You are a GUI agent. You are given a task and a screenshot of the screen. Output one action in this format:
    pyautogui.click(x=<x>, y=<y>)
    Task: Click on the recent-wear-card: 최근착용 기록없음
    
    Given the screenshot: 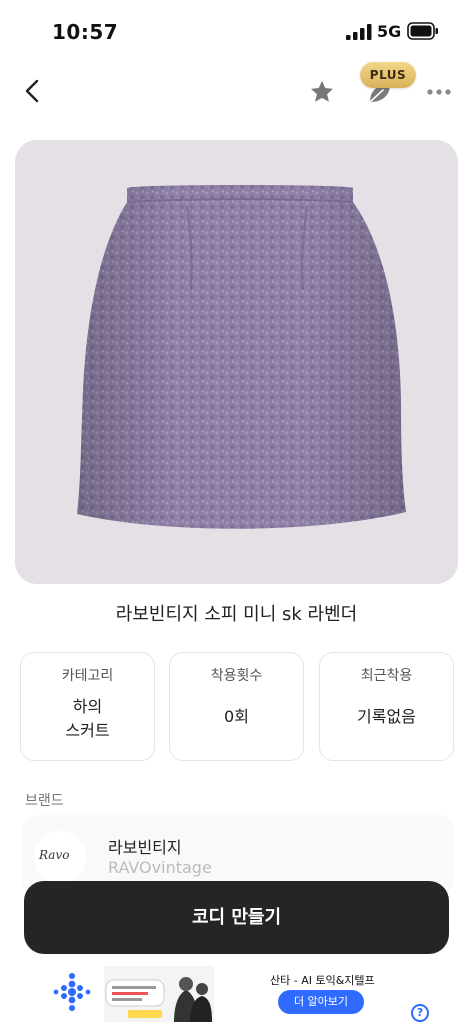 What is the action you would take?
    pyautogui.click(x=386, y=706)
    